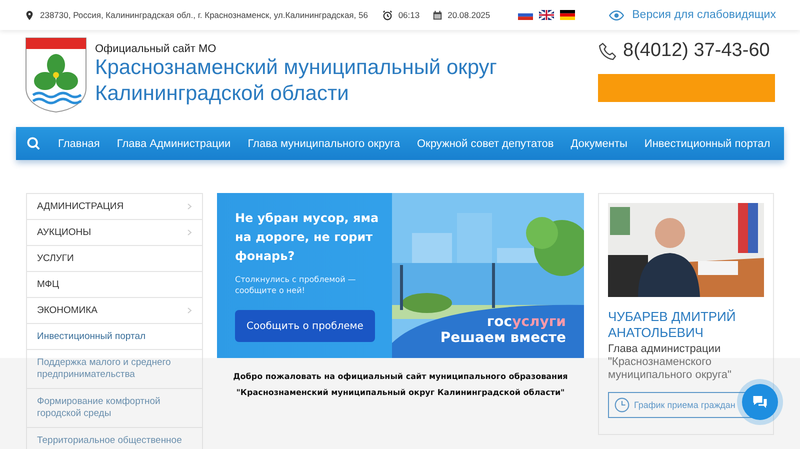  What do you see at coordinates (485, 144) in the screenshot?
I see `nav-link: Окружной совет депутатов` at bounding box center [485, 144].